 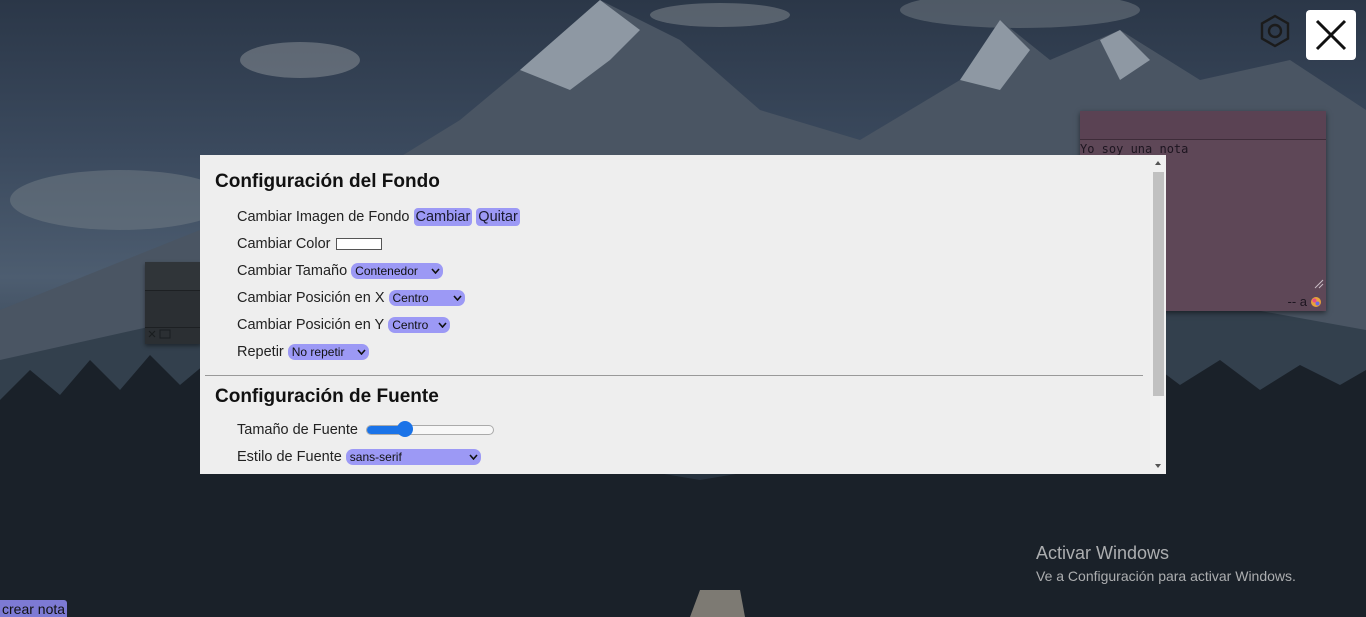 What do you see at coordinates (359, 243) in the screenshot?
I see `bg-color-picker` at bounding box center [359, 243].